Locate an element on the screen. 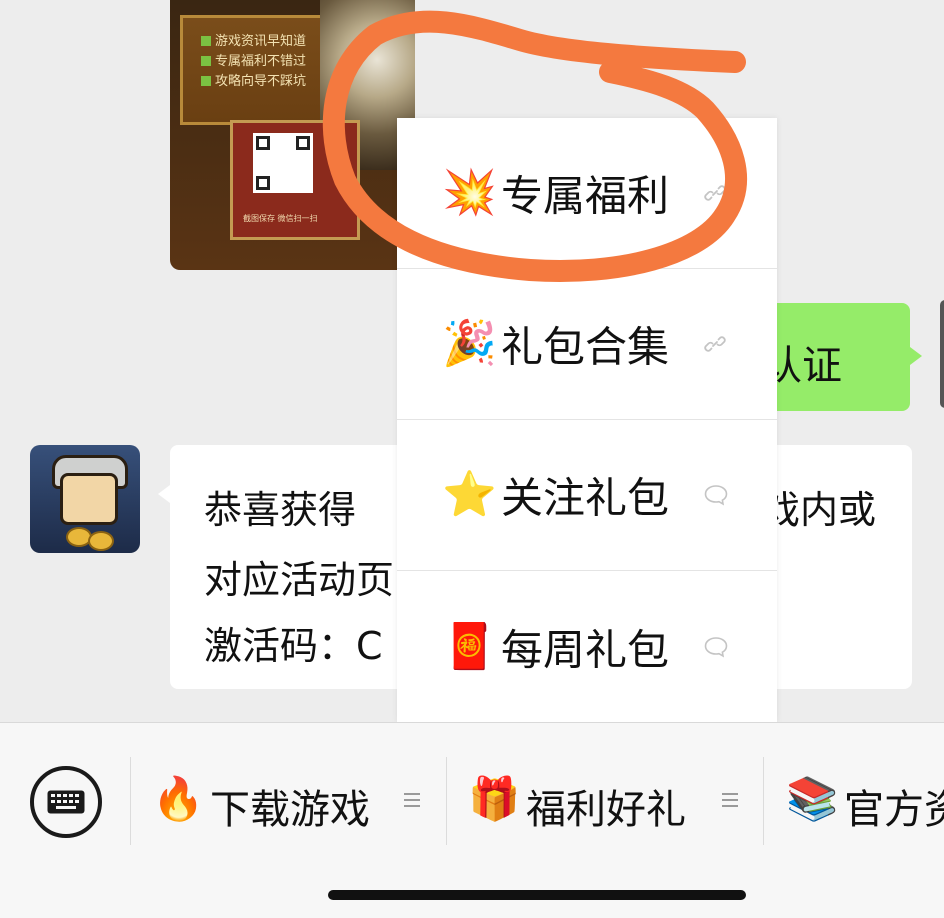  menu-label: 福利好礼 is located at coordinates (606, 810).